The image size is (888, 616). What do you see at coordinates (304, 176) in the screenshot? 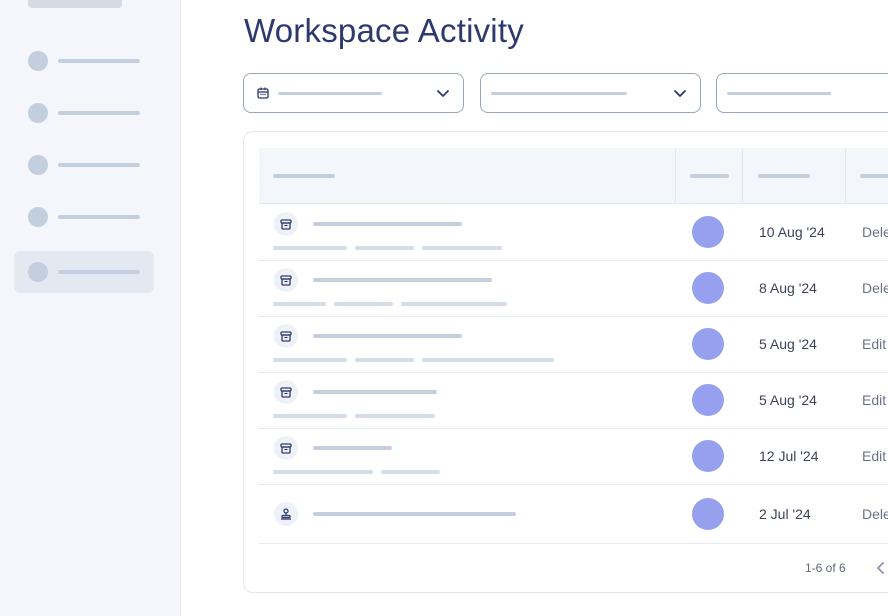
I see `column-header-activity` at bounding box center [304, 176].